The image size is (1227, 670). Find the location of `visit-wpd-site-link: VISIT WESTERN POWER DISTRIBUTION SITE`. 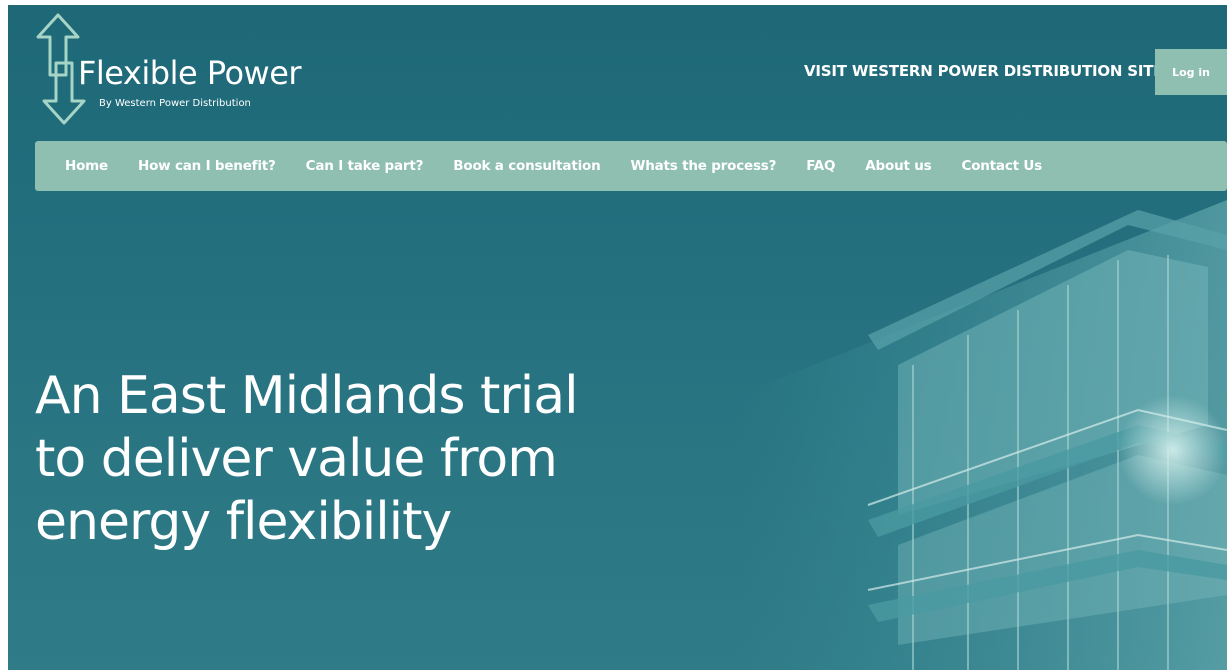

visit-wpd-site-link: VISIT WESTERN POWER DISTRIBUTION SITE is located at coordinates (984, 71).